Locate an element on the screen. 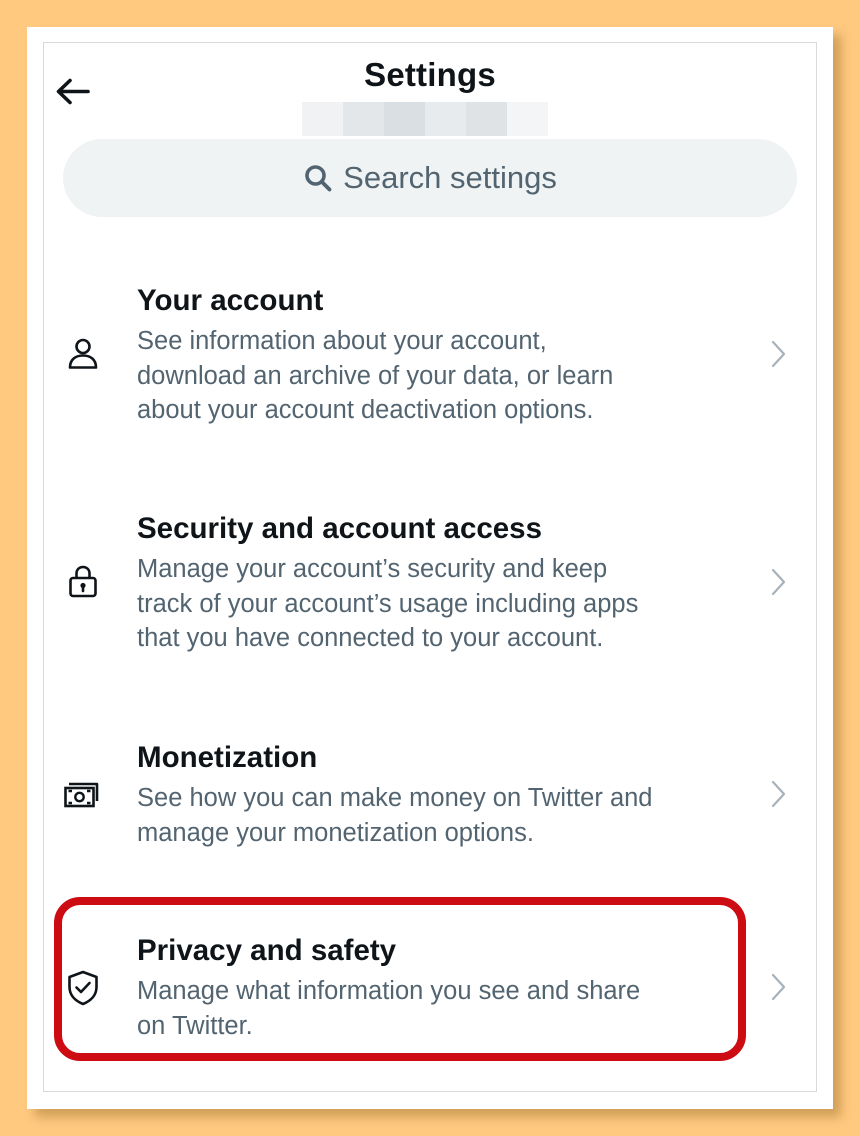  person-icon is located at coordinates (83, 353).